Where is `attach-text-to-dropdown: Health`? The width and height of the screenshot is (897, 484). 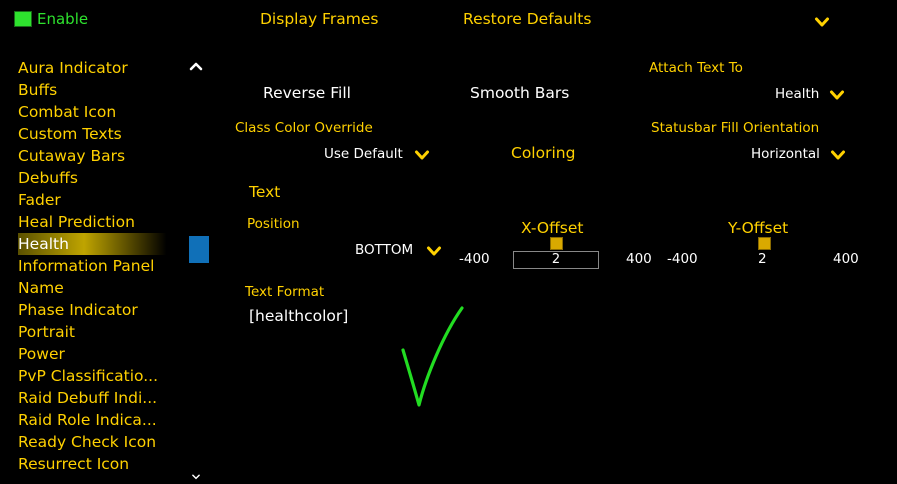 attach-text-to-dropdown: Health is located at coordinates (797, 94).